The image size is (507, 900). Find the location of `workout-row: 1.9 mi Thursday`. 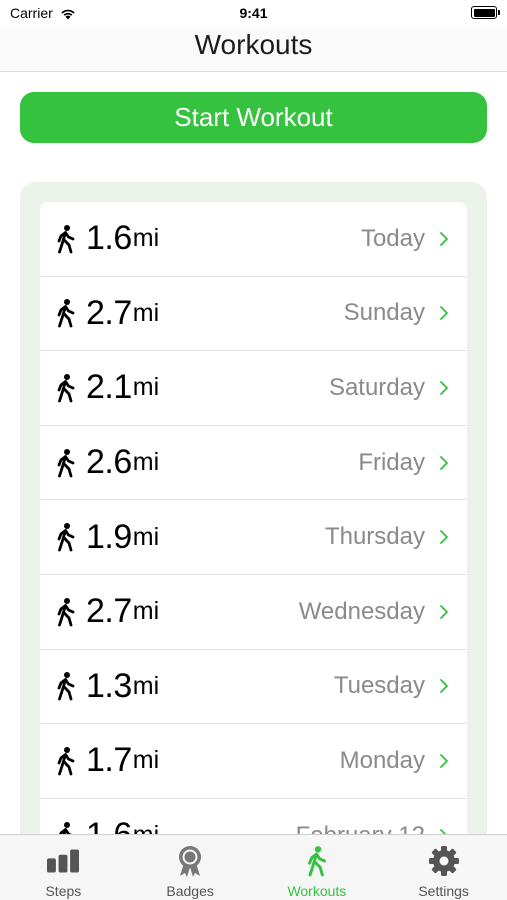

workout-row: 1.9 mi Thursday is located at coordinates (253, 537).